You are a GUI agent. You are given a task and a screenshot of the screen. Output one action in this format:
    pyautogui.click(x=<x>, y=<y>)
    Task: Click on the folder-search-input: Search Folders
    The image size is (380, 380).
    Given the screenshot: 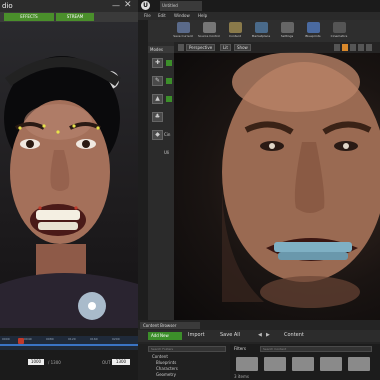 What is the action you would take?
    pyautogui.click(x=187, y=349)
    